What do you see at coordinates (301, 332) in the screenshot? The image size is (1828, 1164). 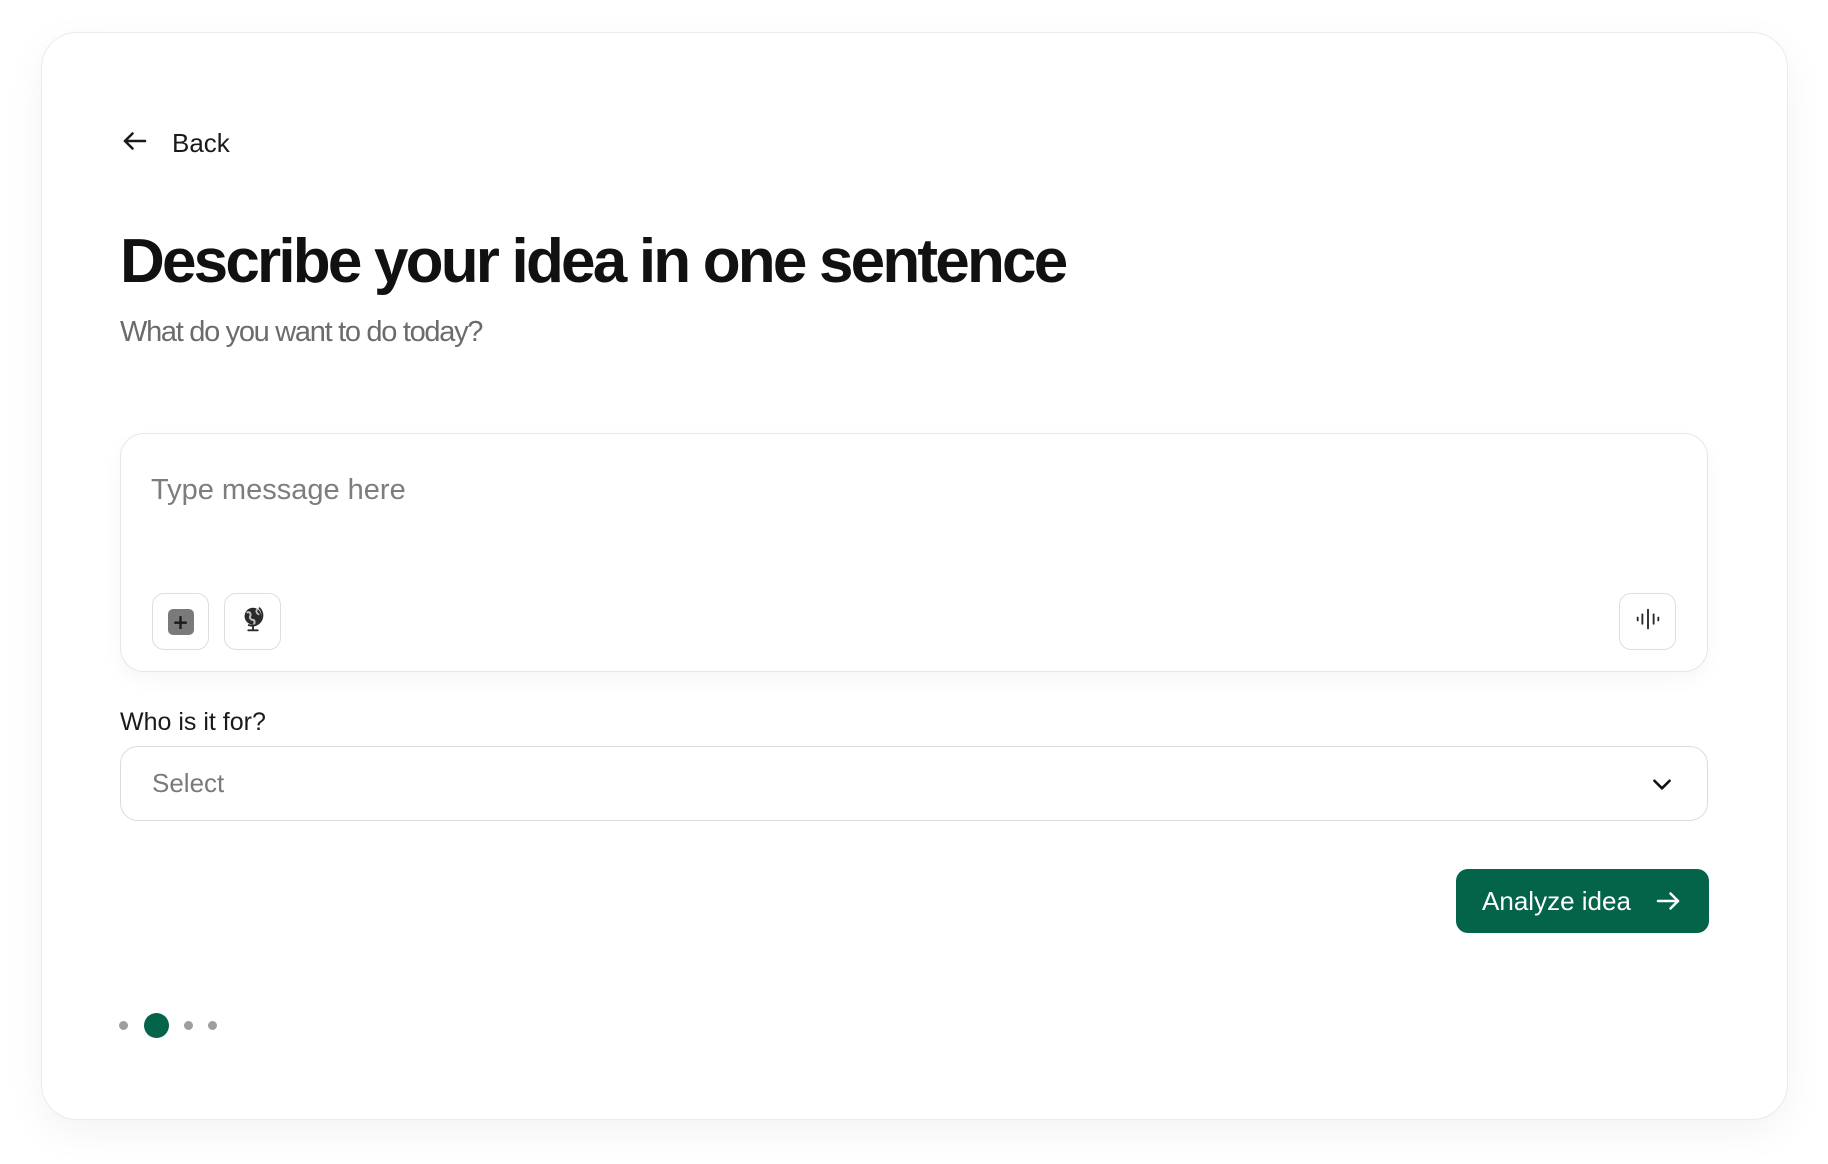 I see `page-subtitle: What do you want to do today?` at bounding box center [301, 332].